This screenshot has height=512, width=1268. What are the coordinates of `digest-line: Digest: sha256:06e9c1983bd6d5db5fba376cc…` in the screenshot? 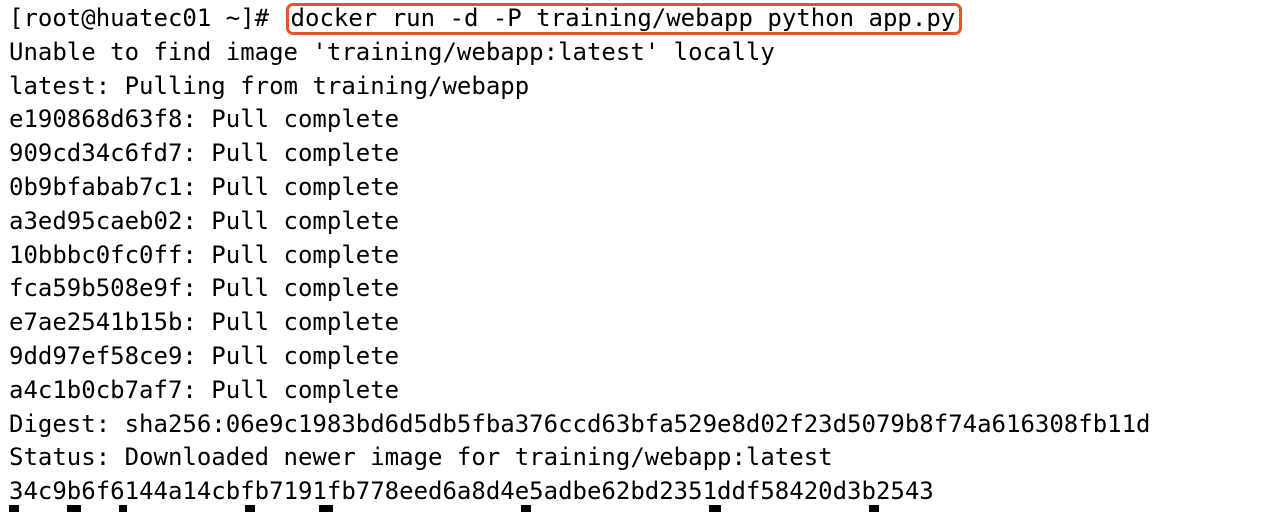 It's located at (580, 423).